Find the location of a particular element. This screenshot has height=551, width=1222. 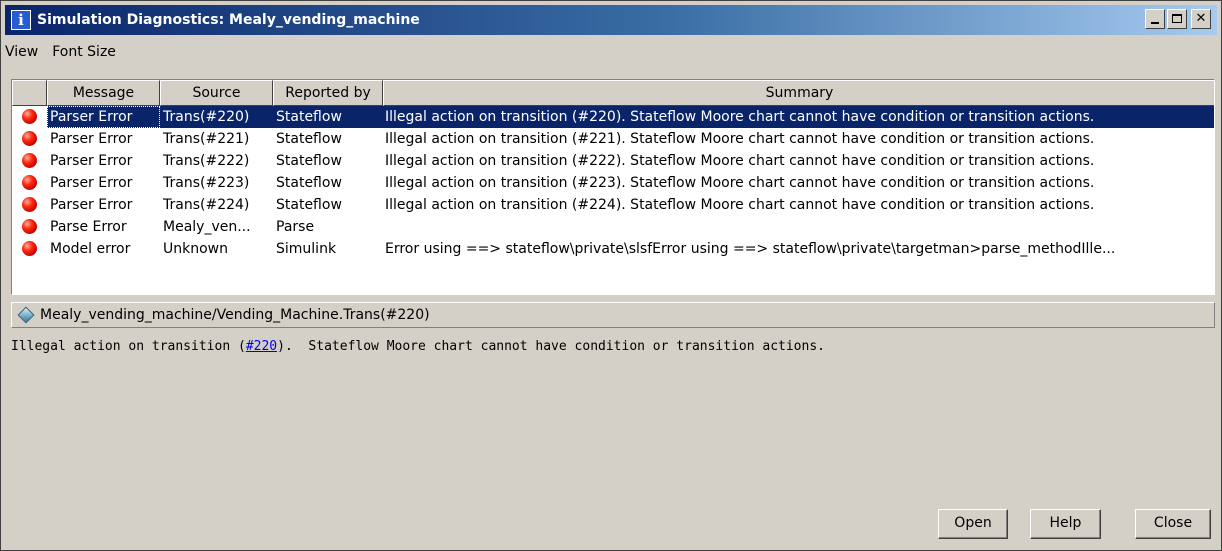

menu-bar: View Font Size is located at coordinates (64, 52).